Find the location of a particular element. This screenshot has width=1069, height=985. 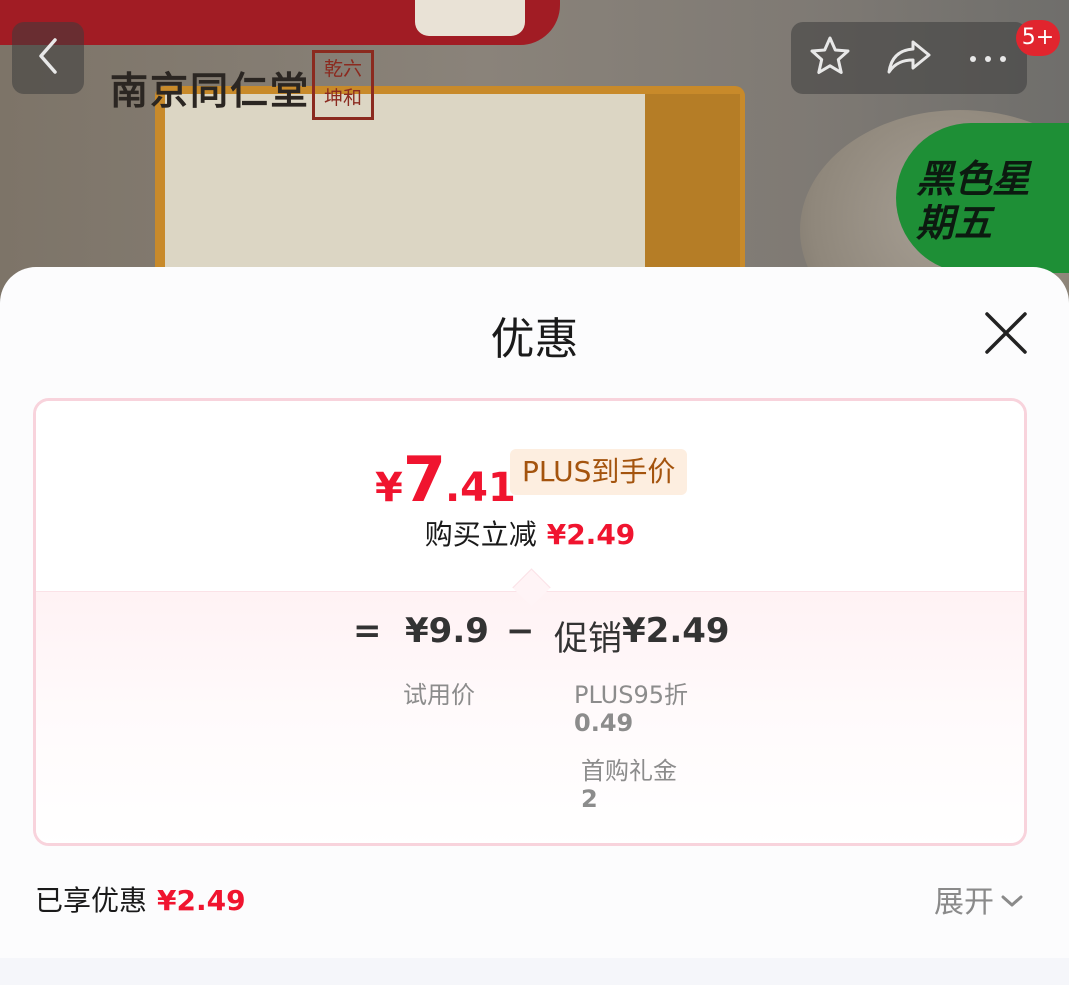

sheet-title: 优惠 is located at coordinates (534, 339).